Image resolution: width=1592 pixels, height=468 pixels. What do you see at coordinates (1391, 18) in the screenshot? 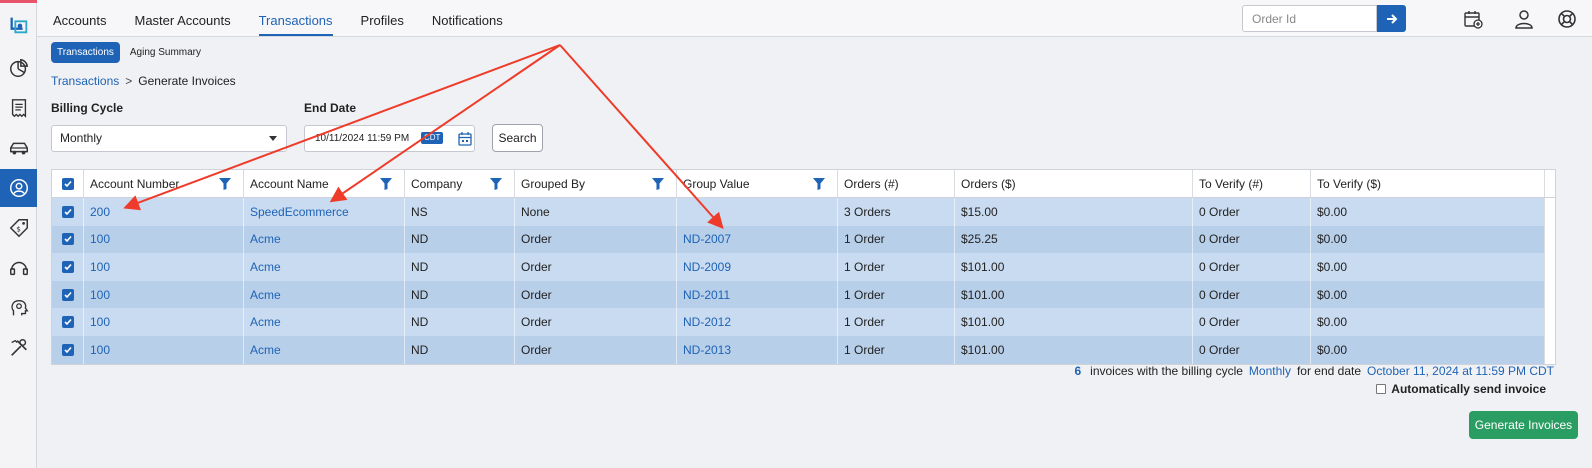
I see `order-go-button` at bounding box center [1391, 18].